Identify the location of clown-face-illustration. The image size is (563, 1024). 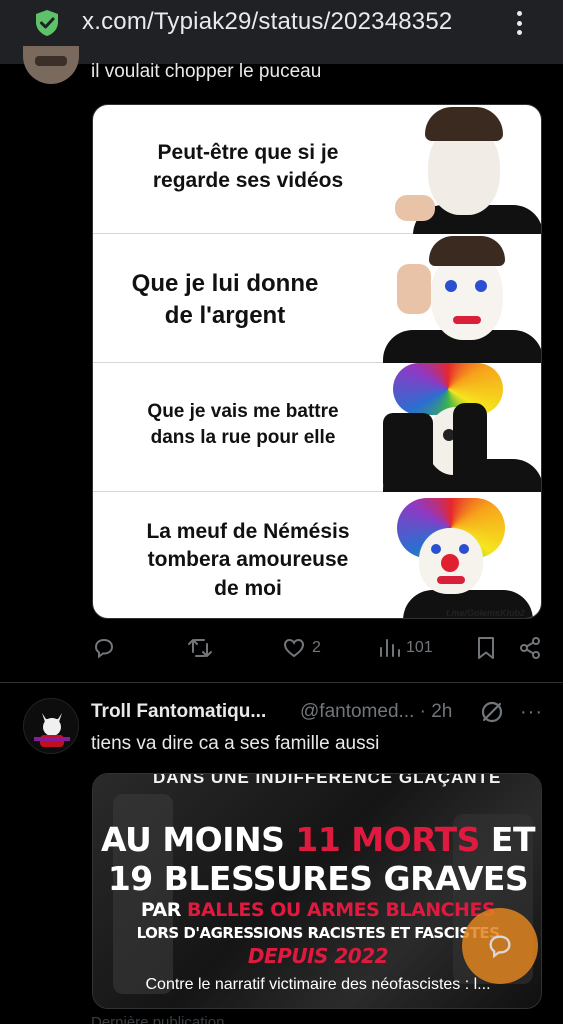
(462, 298).